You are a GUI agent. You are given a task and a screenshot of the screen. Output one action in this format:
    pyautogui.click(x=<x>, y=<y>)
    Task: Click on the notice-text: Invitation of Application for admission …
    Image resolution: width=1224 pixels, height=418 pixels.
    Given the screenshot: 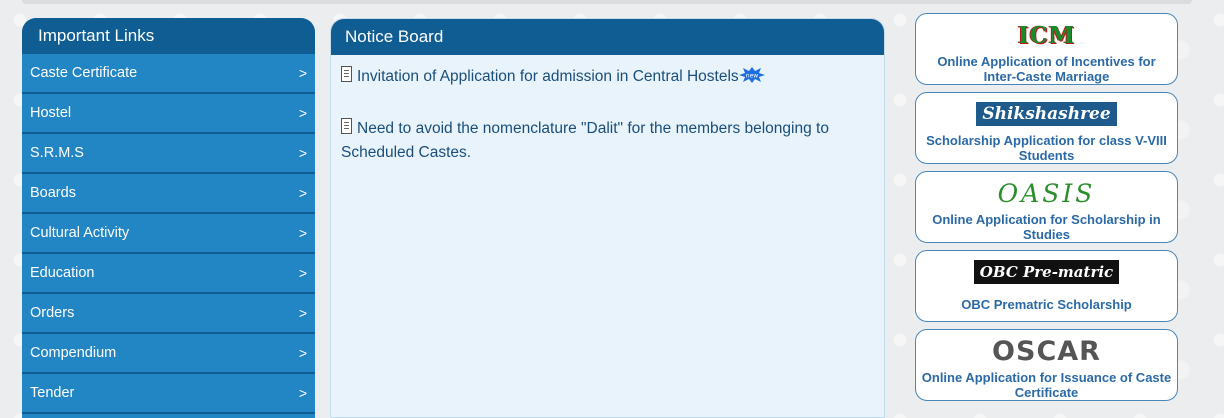 What is the action you would take?
    pyautogui.click(x=548, y=76)
    